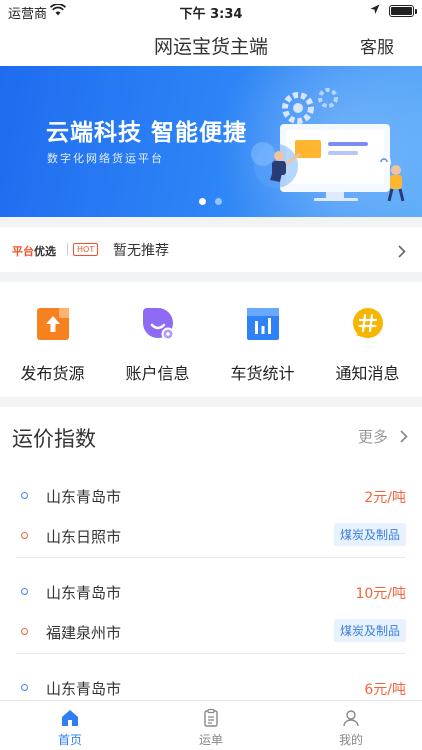 The width and height of the screenshot is (422, 750). I want to click on waybill-icon, so click(211, 717).